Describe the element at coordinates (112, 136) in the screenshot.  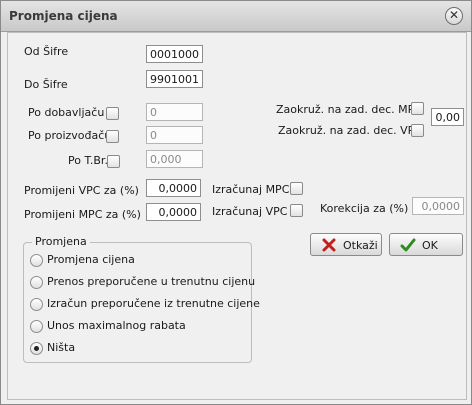
I see `po-proizvodjacu-checkbox` at that location.